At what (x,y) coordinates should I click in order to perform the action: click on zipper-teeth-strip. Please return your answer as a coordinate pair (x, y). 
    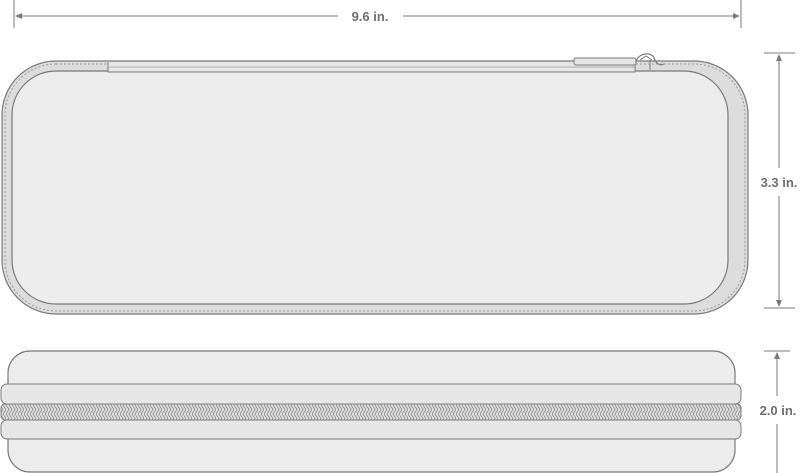
    Looking at the image, I should click on (371, 412).